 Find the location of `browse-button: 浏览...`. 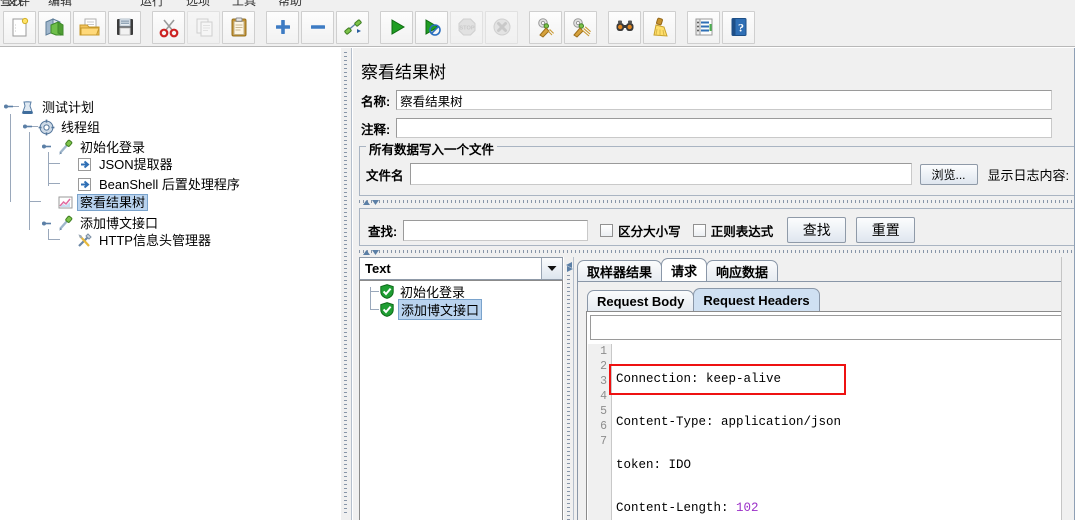

browse-button: 浏览... is located at coordinates (948, 174).